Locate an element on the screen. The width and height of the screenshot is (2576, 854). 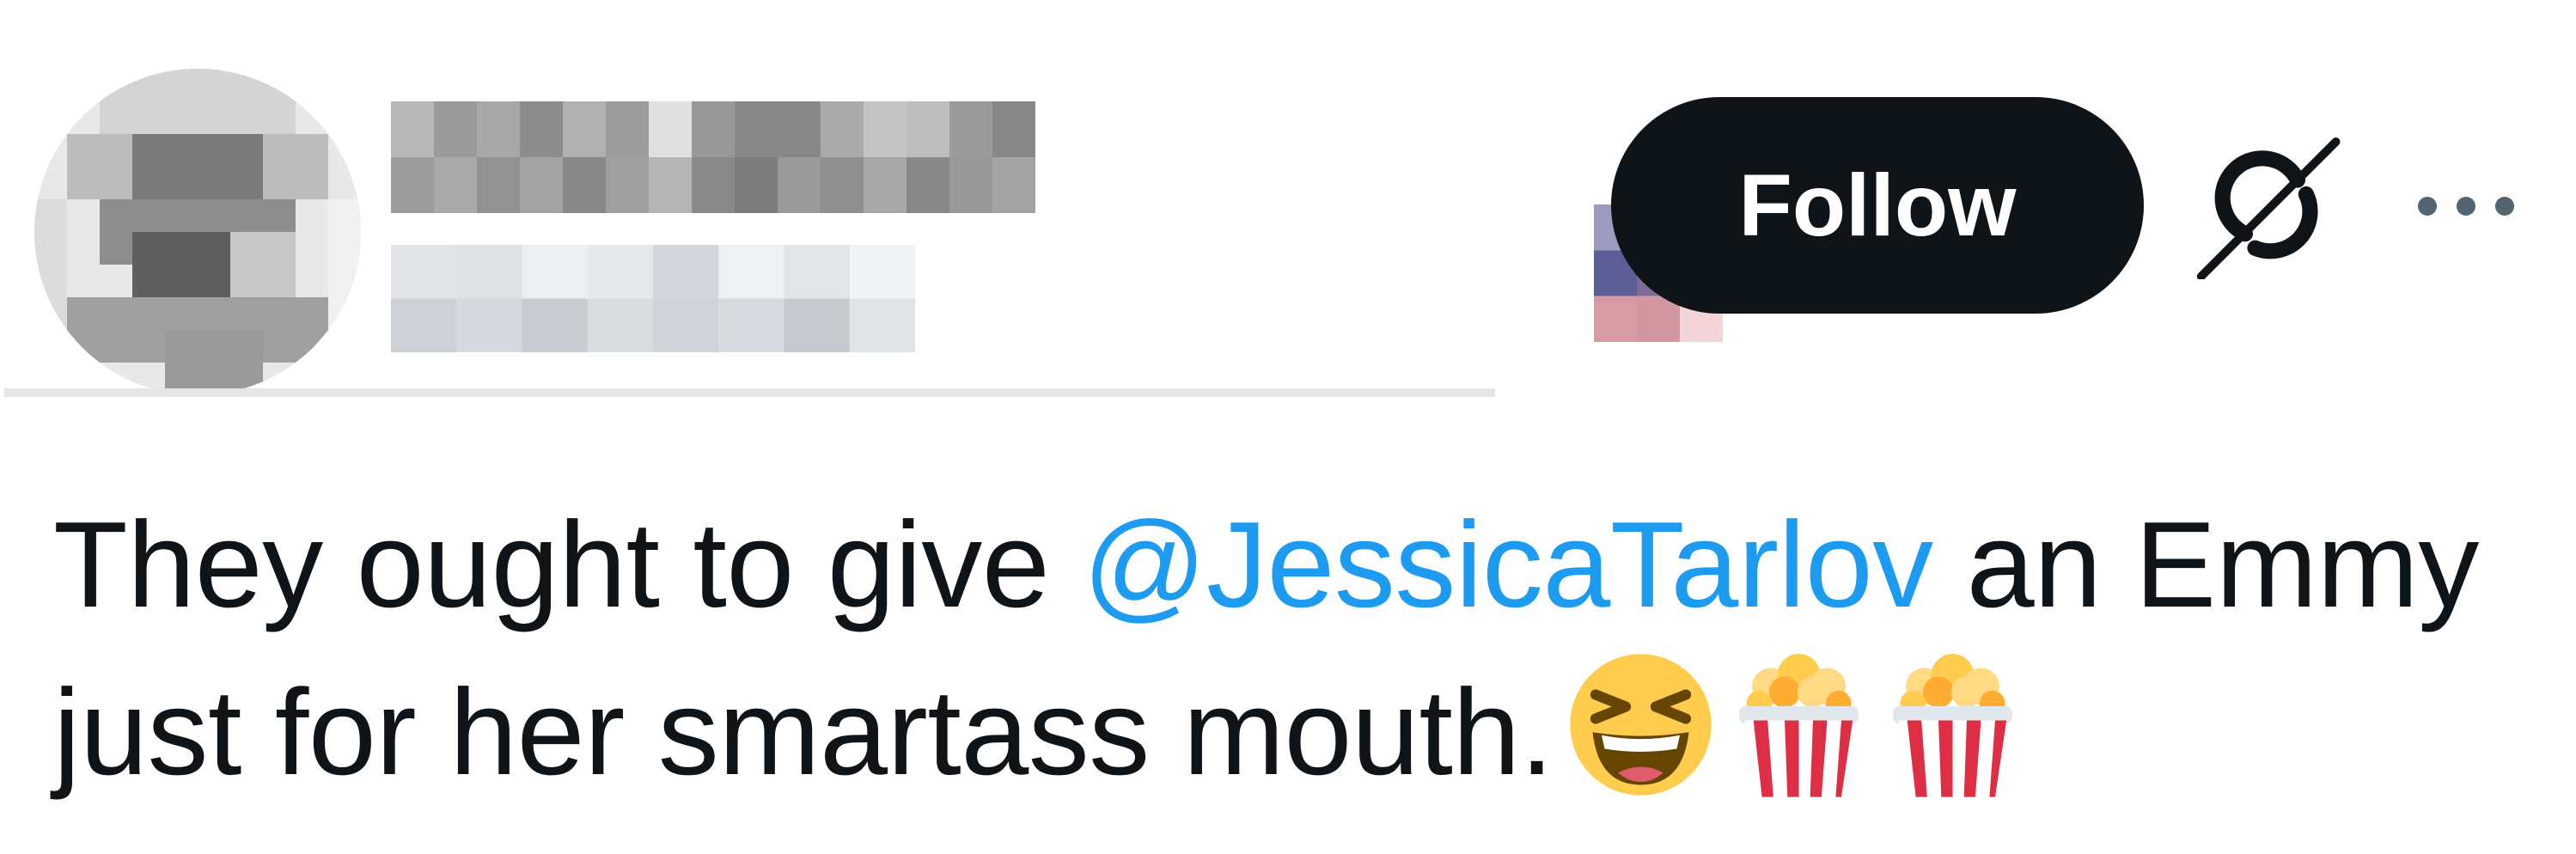
more-options-button is located at coordinates (2466, 206).